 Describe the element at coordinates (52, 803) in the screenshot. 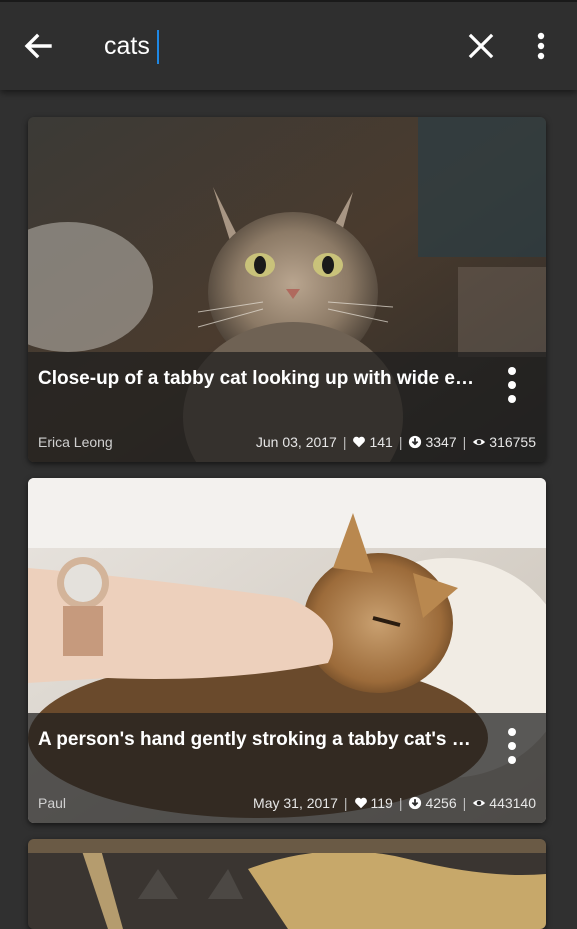

I see `photo-author: Paul` at that location.